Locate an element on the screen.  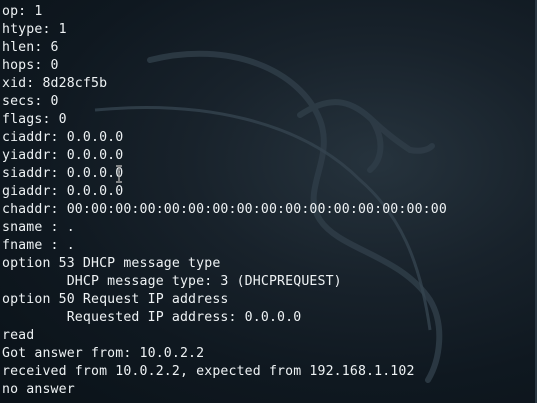
output-line: hlen: 6 is located at coordinates (30, 47).